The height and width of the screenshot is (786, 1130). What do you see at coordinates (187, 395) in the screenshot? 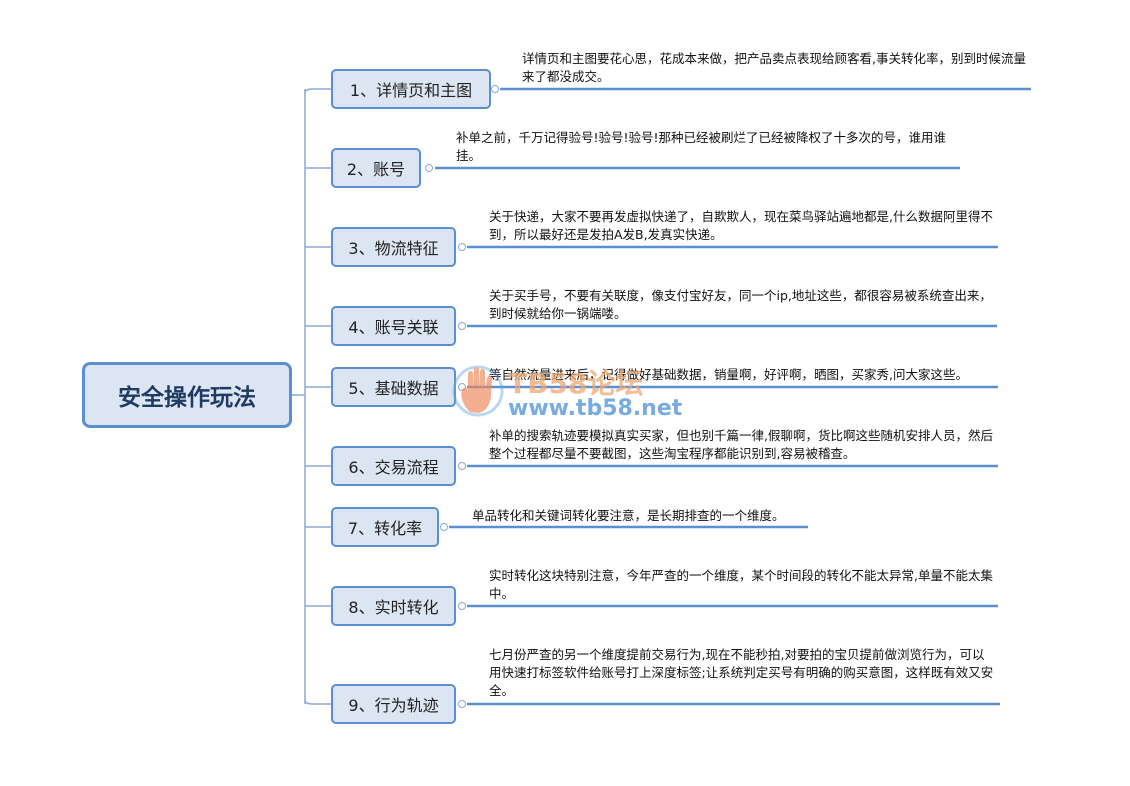
I see `root-topic: 安全操作玩法` at bounding box center [187, 395].